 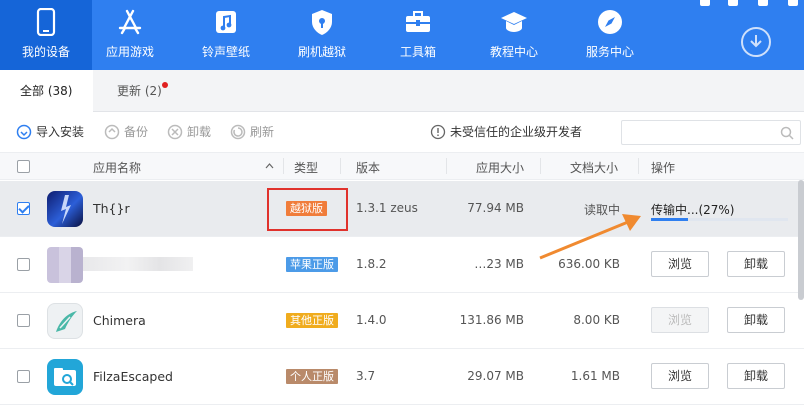 What do you see at coordinates (787, 133) in the screenshot?
I see `search-icon` at bounding box center [787, 133].